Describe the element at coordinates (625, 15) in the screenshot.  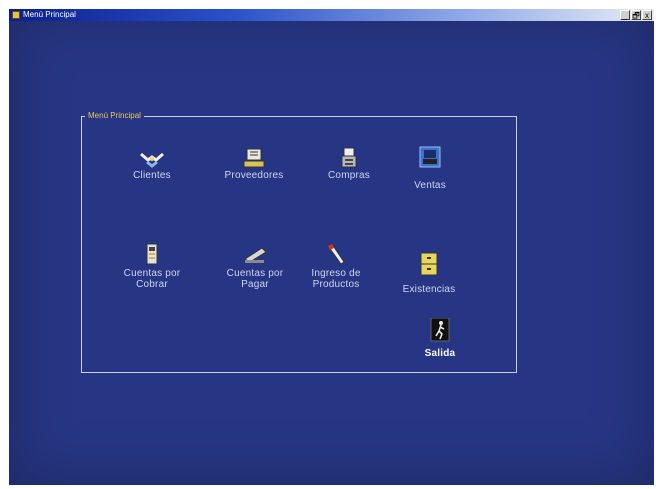
I see `minimize-button: _` at that location.